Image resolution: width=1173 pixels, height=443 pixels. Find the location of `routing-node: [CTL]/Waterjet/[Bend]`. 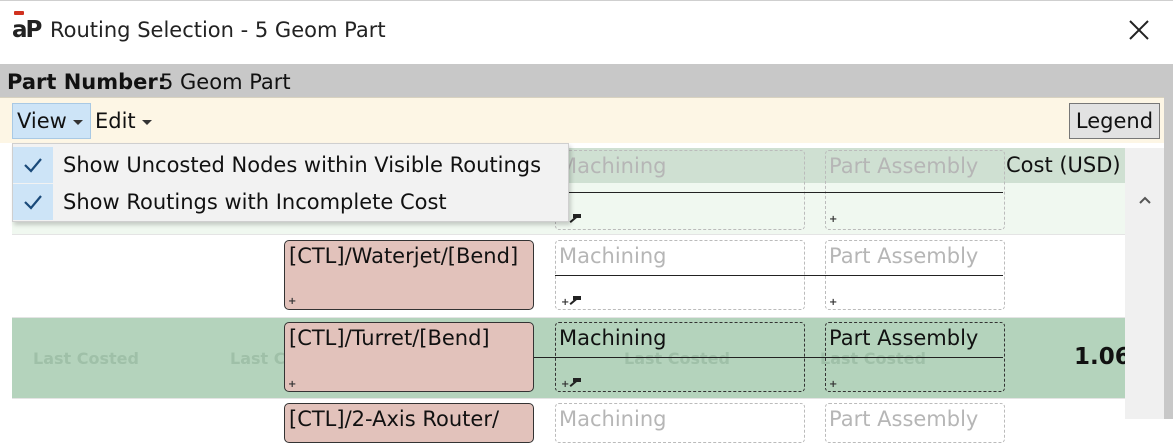

routing-node: [CTL]/Waterjet/[Bend] is located at coordinates (409, 275).